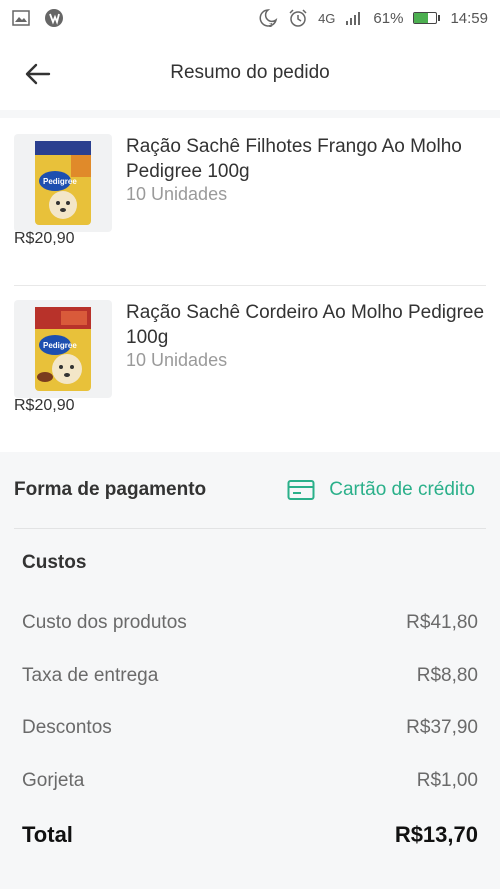 This screenshot has height=889, width=500. Describe the element at coordinates (250, 18) in the screenshot. I see `status-bar: z 4G 61% 14:59` at that location.